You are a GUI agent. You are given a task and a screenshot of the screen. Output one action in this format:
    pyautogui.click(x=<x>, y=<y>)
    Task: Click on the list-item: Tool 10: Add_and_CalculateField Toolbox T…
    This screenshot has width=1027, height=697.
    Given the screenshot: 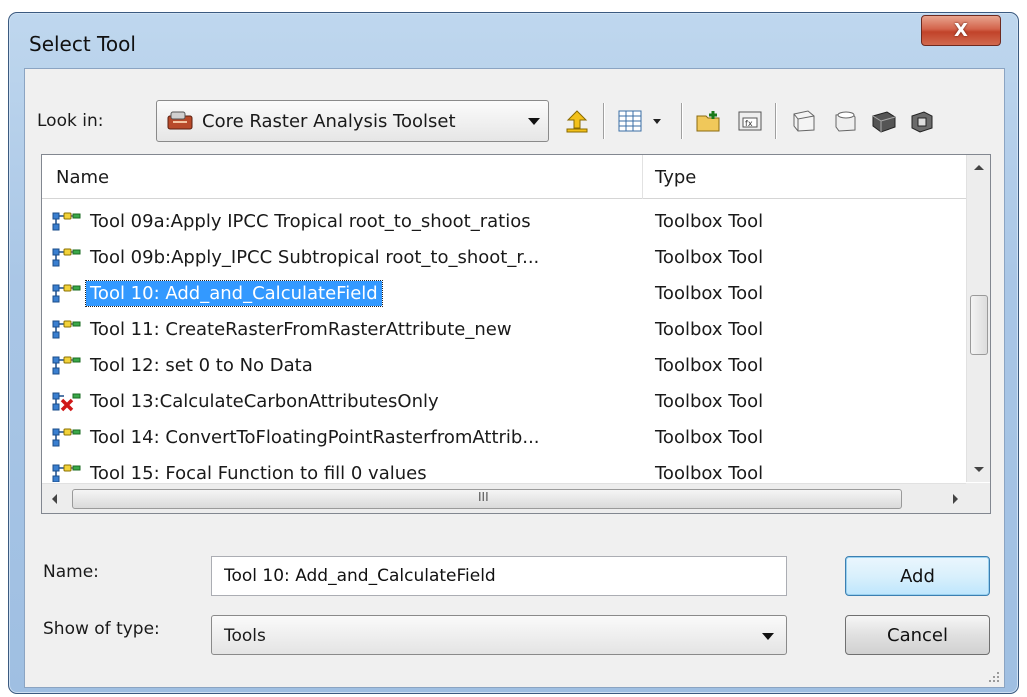 What is the action you would take?
    pyautogui.click(x=505, y=293)
    